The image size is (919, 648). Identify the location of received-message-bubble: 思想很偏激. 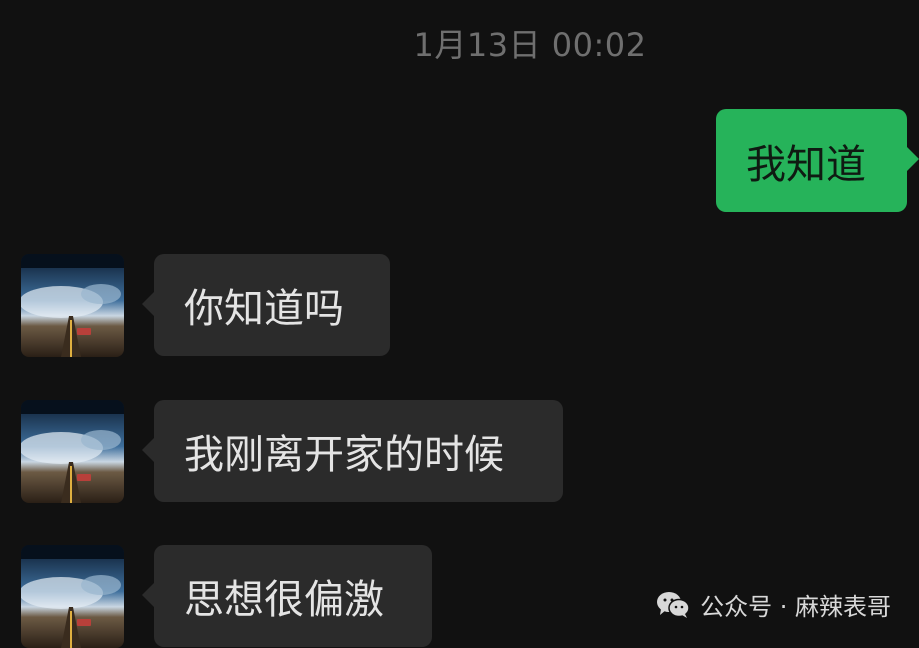
(287, 596).